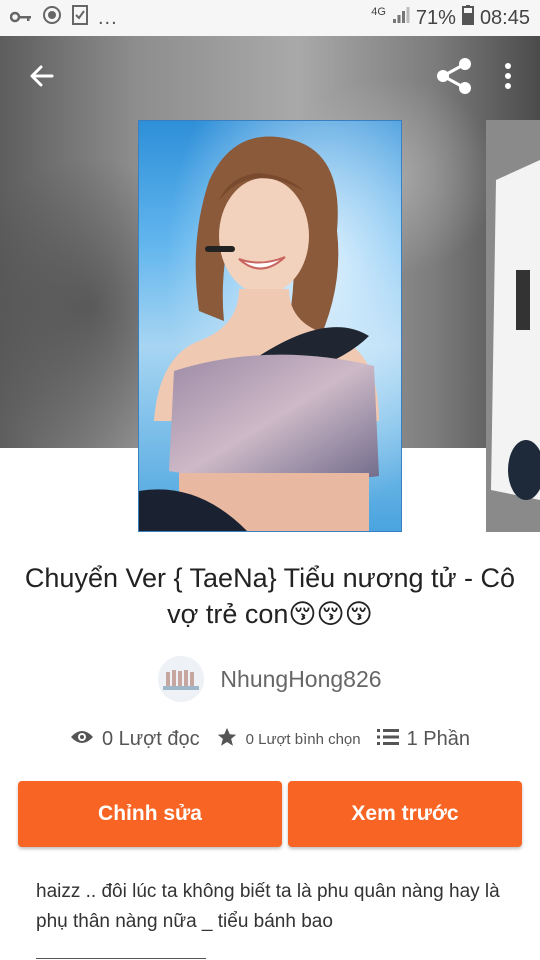  Describe the element at coordinates (150, 739) in the screenshot. I see `reads-count: 0 Lượt đọc` at that location.